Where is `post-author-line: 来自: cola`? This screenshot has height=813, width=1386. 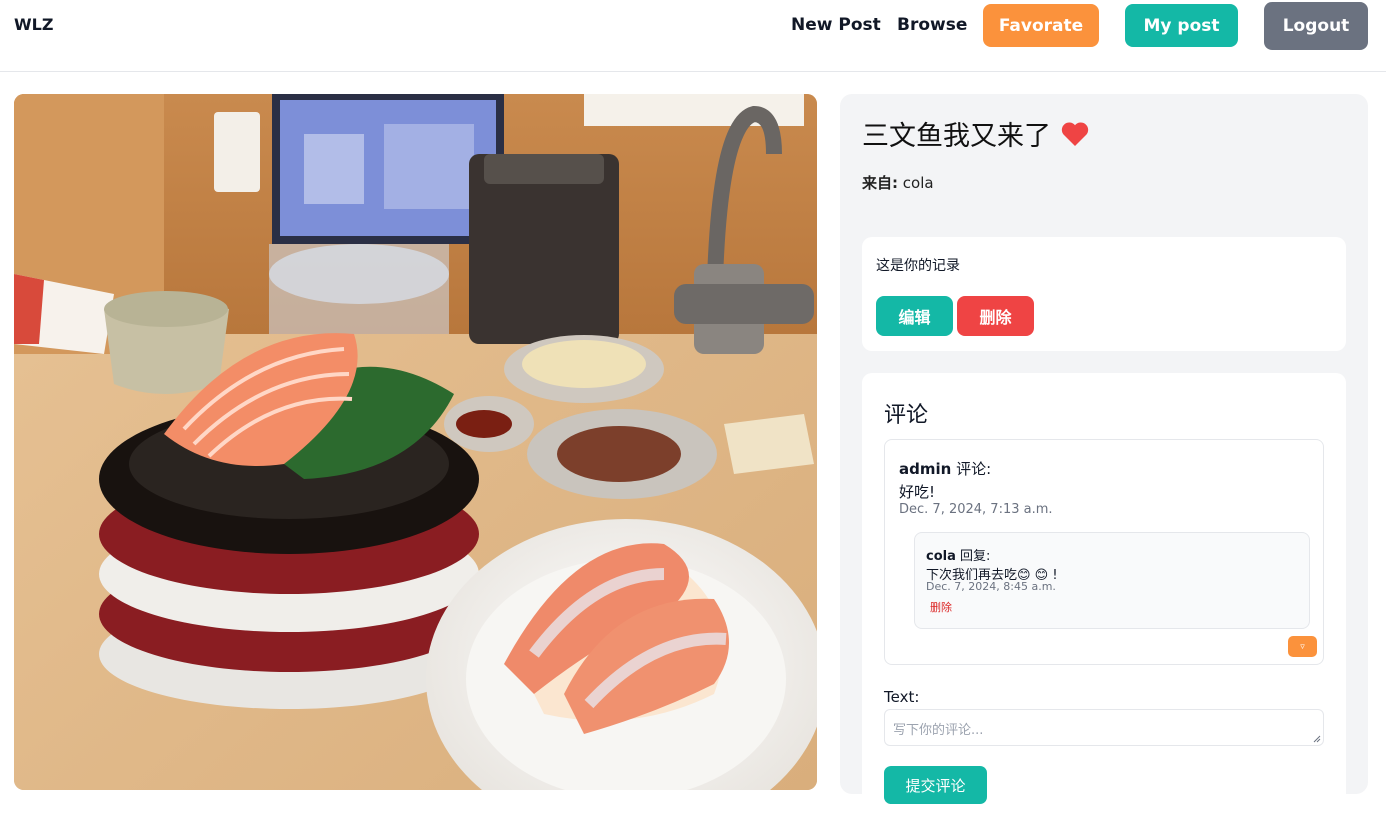
post-author-line: 来自: cola is located at coordinates (898, 182).